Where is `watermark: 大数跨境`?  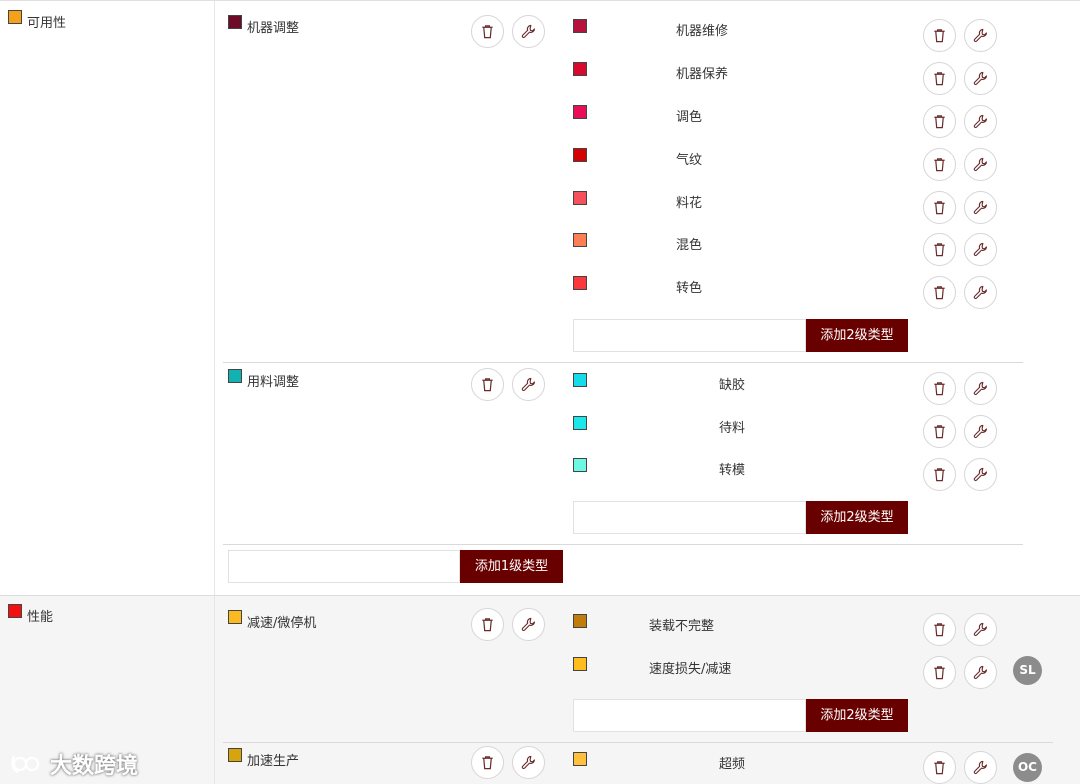 watermark: 大数跨境 is located at coordinates (74, 765).